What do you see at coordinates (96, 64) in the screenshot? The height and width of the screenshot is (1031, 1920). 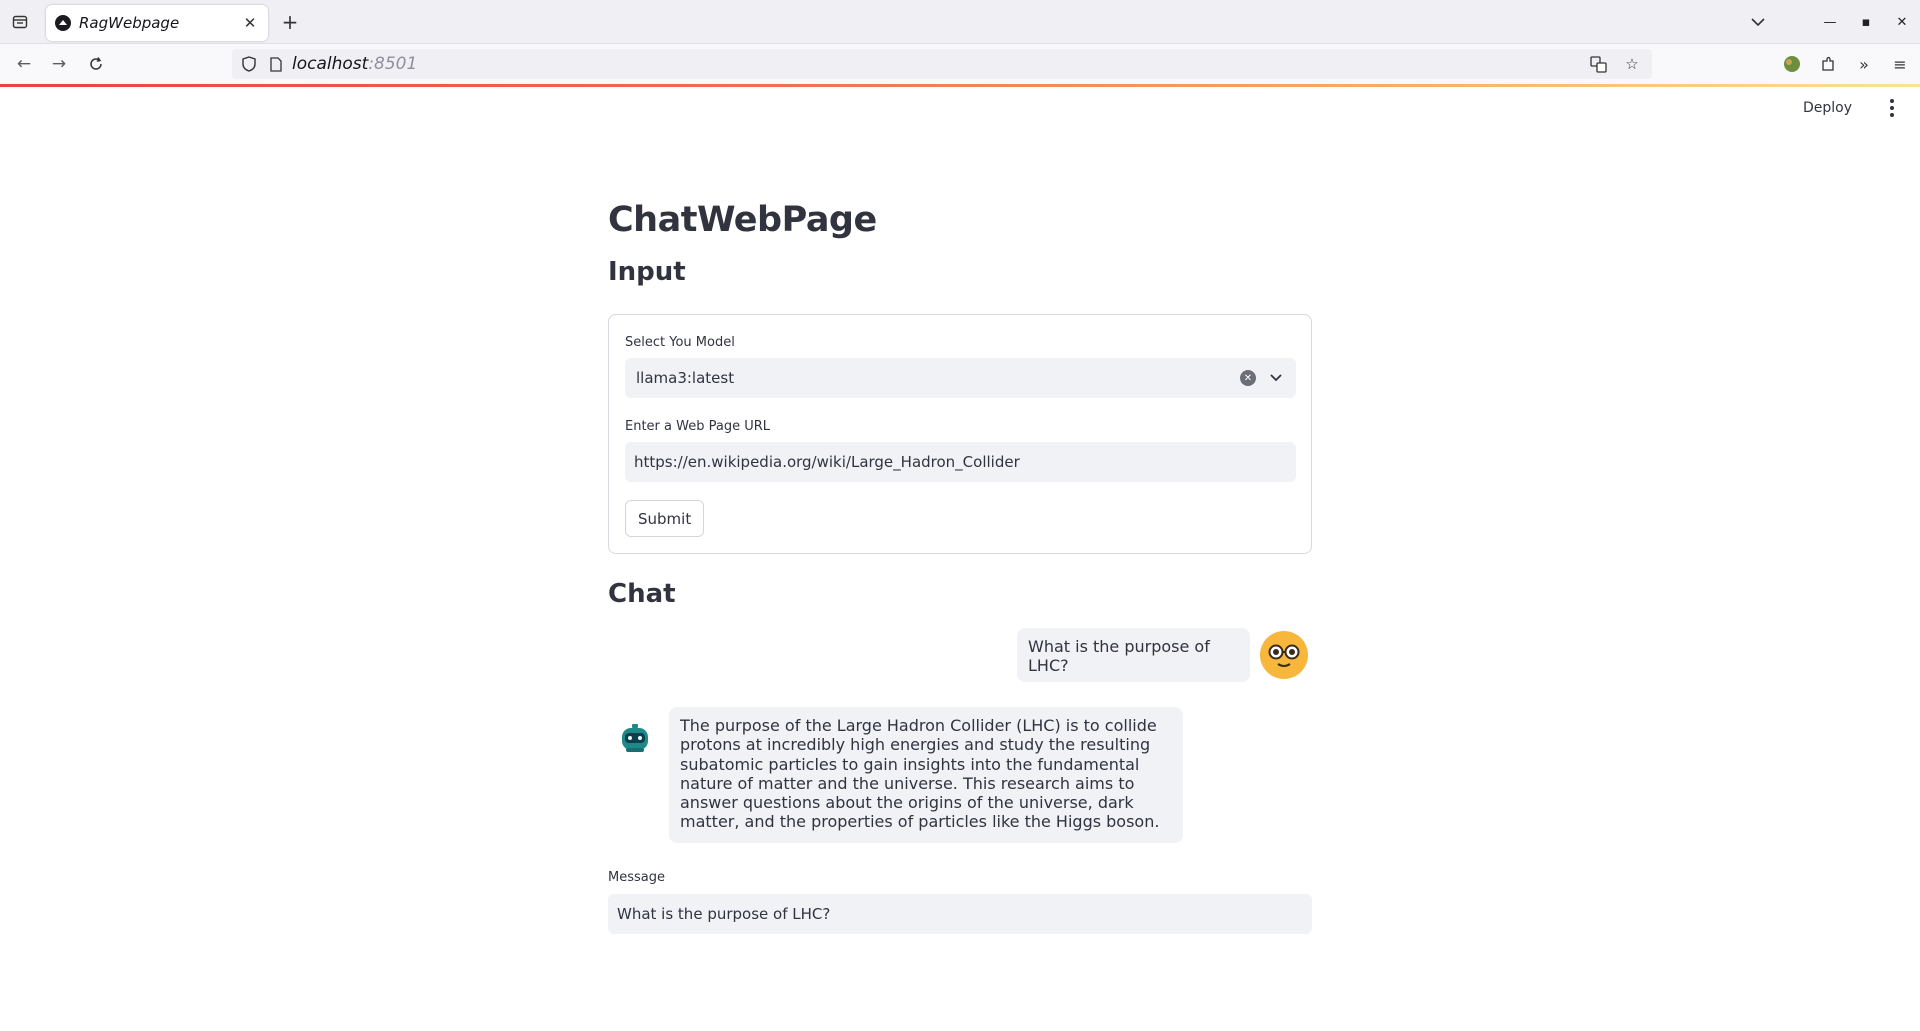 I see `reload-icon` at bounding box center [96, 64].